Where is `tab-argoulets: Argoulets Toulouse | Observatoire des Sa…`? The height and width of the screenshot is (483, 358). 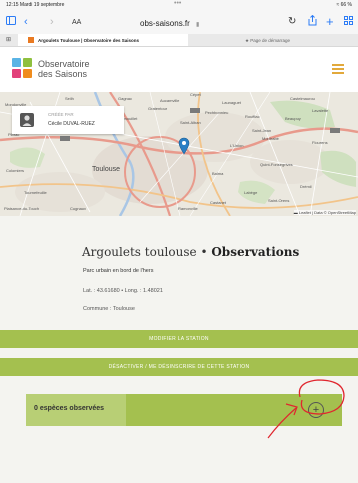
tab-argoulets: Argoulets Toulouse | Observatoire des Sa… is located at coordinates (103, 40).